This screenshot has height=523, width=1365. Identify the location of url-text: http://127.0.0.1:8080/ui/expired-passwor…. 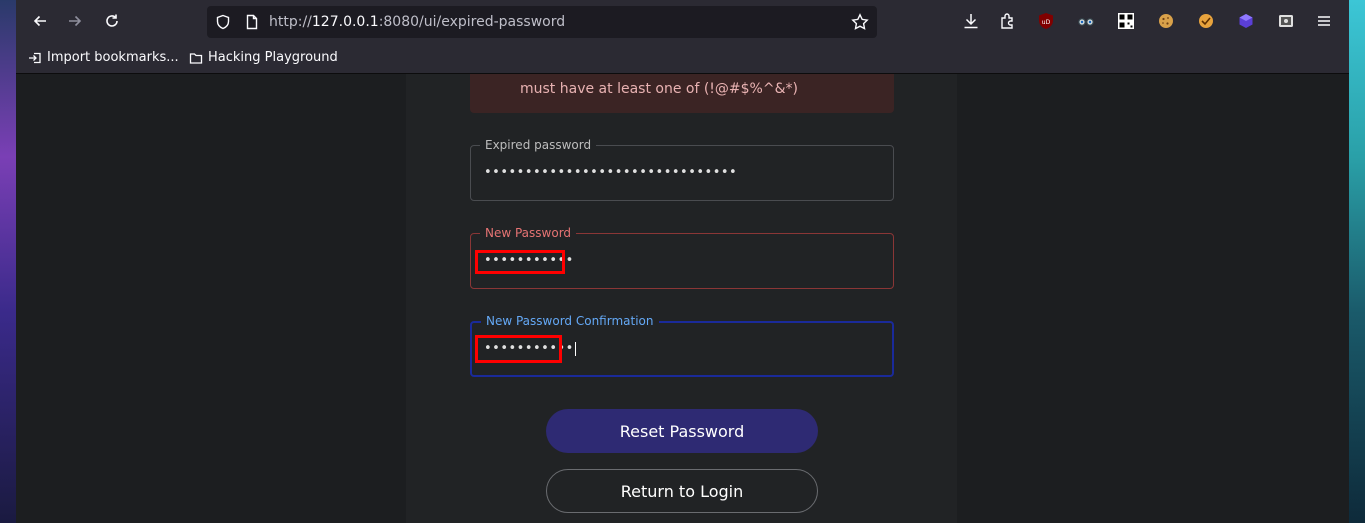
(417, 22).